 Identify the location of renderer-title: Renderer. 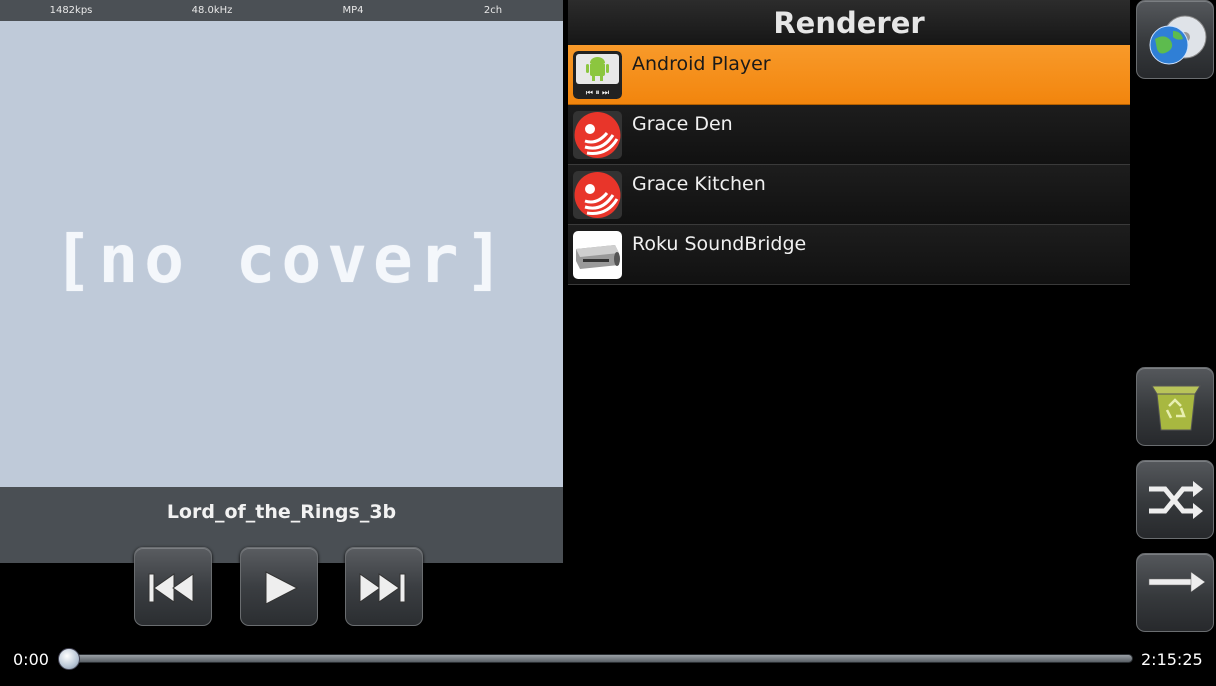
(849, 23).